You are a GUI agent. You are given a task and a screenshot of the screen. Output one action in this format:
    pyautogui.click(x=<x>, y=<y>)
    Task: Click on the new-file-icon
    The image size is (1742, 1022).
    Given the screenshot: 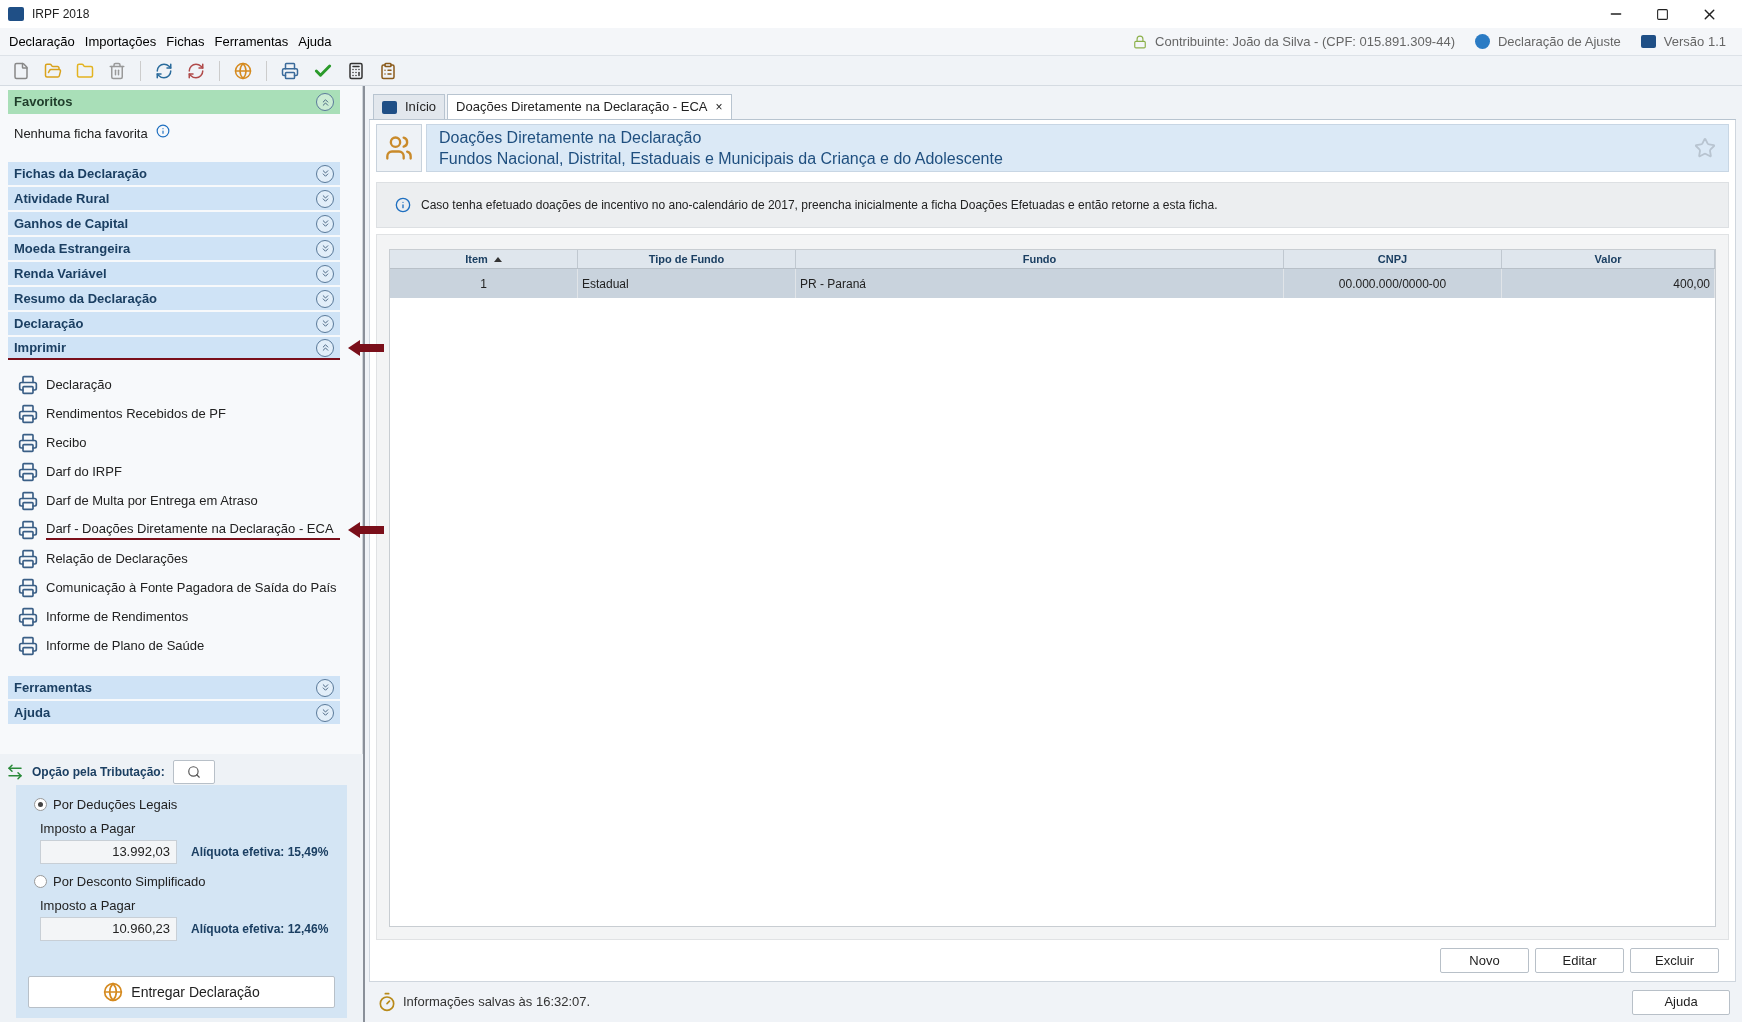 What is the action you would take?
    pyautogui.click(x=21, y=70)
    